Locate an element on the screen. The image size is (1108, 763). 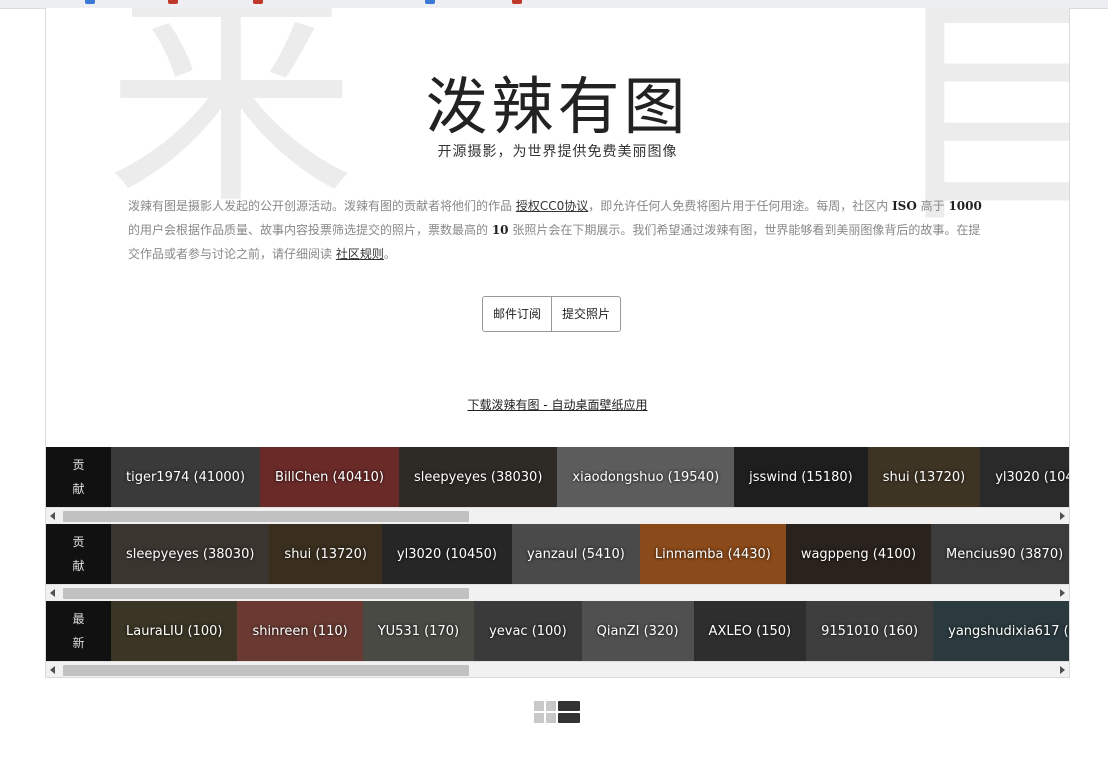
user-tile-label: yangshudixia617 (120) is located at coordinates (1008, 631).